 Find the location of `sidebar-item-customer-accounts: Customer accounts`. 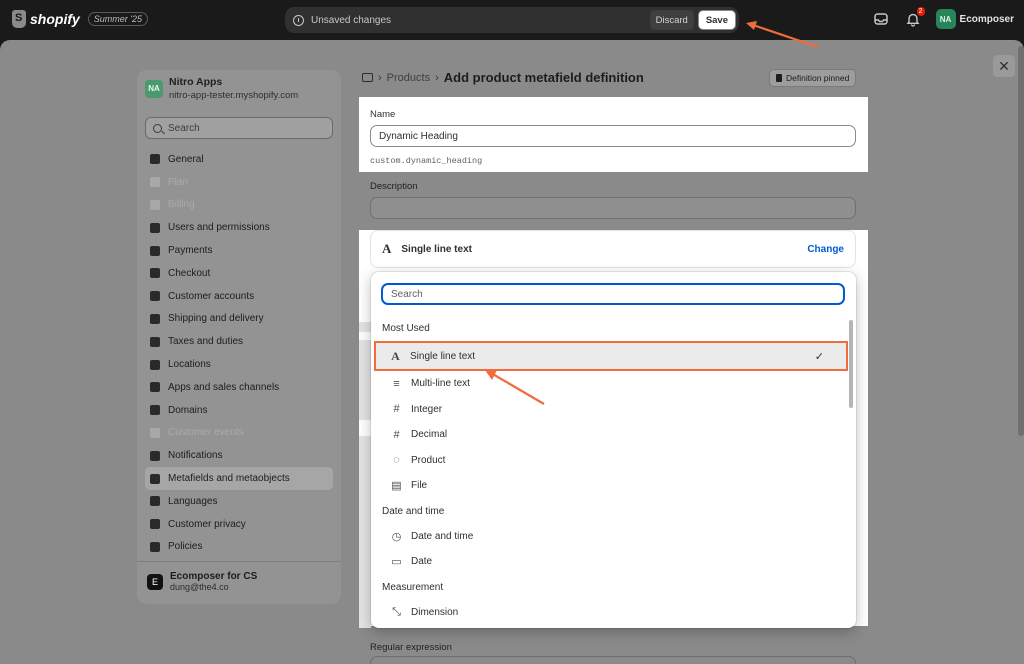

sidebar-item-customer-accounts: Customer accounts is located at coordinates (239, 296).